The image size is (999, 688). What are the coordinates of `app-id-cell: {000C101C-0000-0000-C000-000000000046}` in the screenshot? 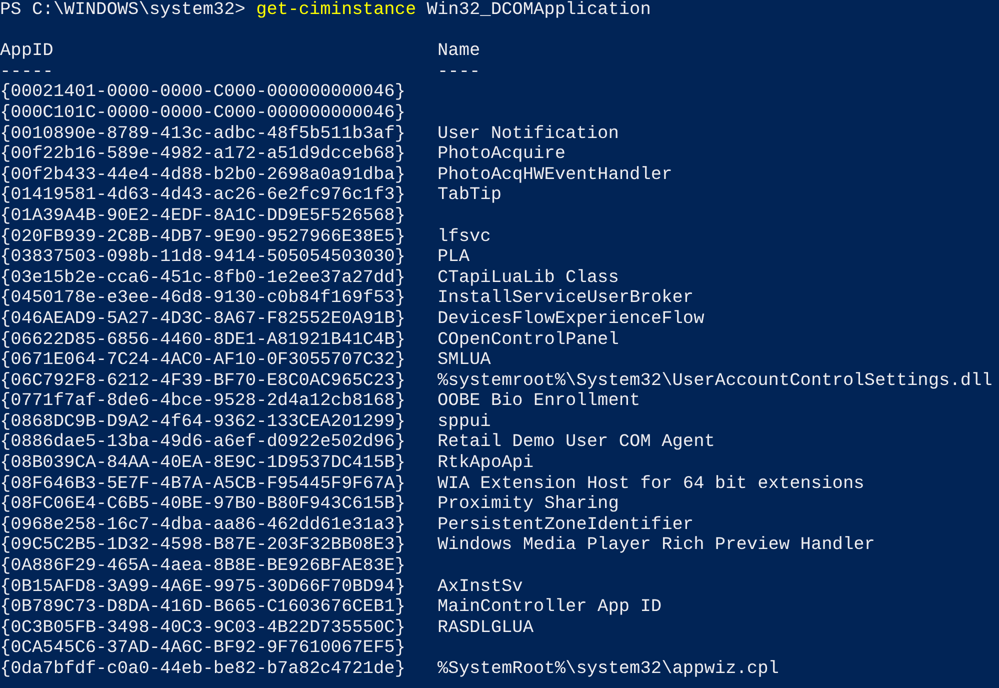 It's located at (203, 112).